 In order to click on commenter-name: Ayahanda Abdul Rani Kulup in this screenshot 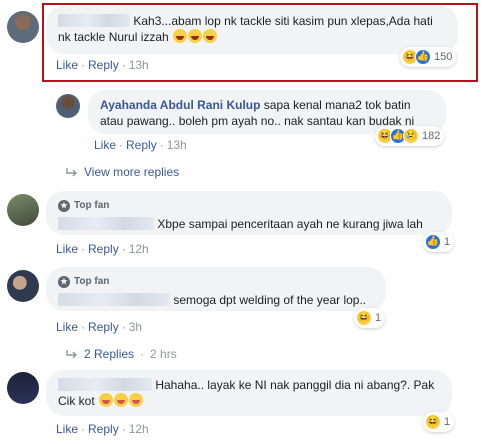, I will do `click(180, 105)`.